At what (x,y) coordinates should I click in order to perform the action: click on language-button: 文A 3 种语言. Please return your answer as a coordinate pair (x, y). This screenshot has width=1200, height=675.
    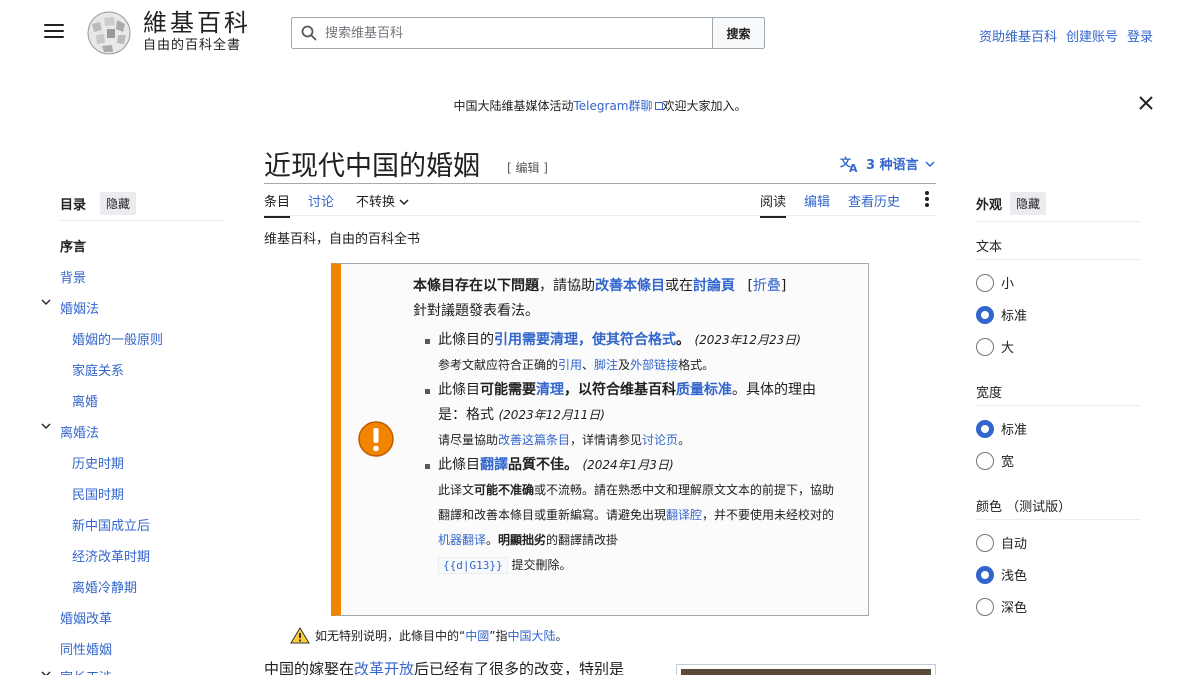
    Looking at the image, I should click on (887, 163).